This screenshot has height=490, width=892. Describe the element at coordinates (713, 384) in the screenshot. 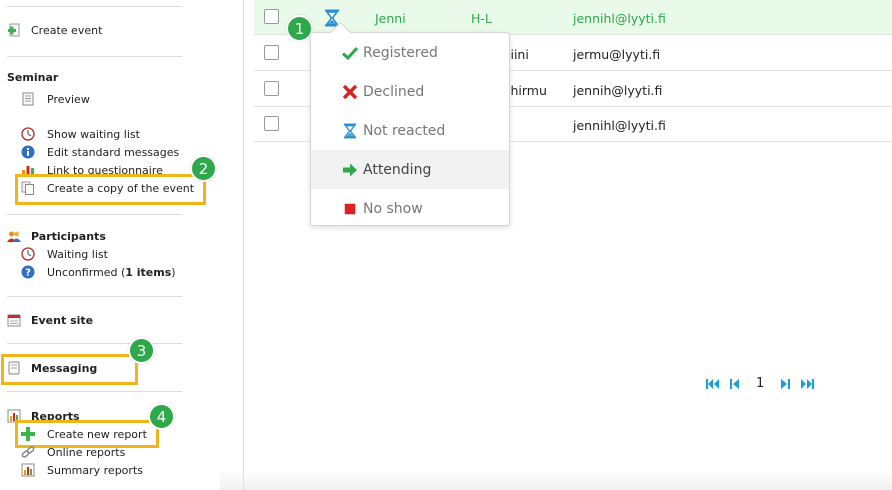

I see `first-page-icon` at that location.